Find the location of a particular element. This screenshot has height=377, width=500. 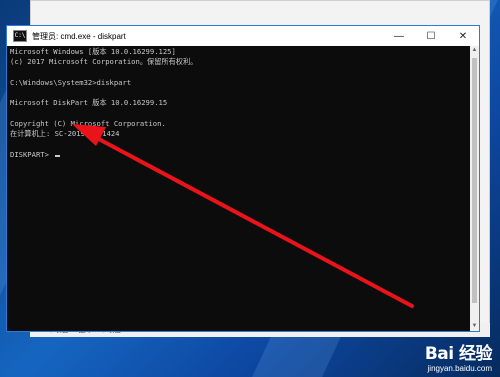

watermark-logo: Bai 经验 is located at coordinates (458, 354).